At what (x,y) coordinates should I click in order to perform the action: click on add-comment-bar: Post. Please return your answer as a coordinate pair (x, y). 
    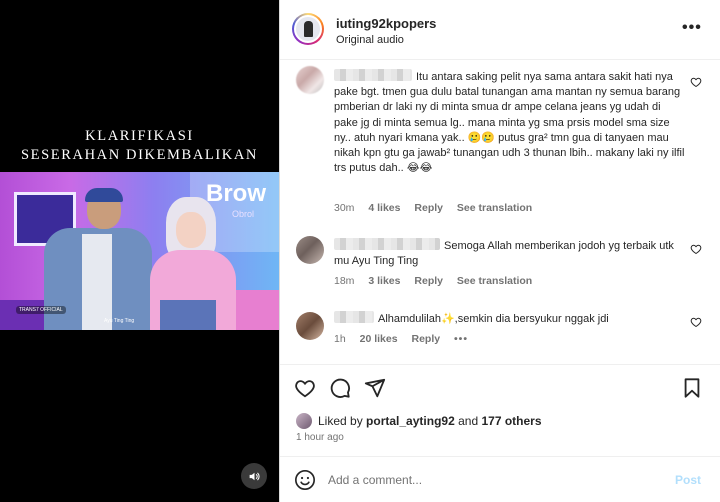
    Looking at the image, I should click on (500, 479).